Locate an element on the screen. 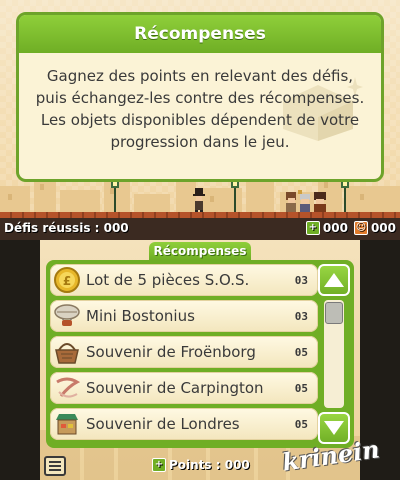 The image size is (400, 480). scroll-thumb is located at coordinates (334, 313).